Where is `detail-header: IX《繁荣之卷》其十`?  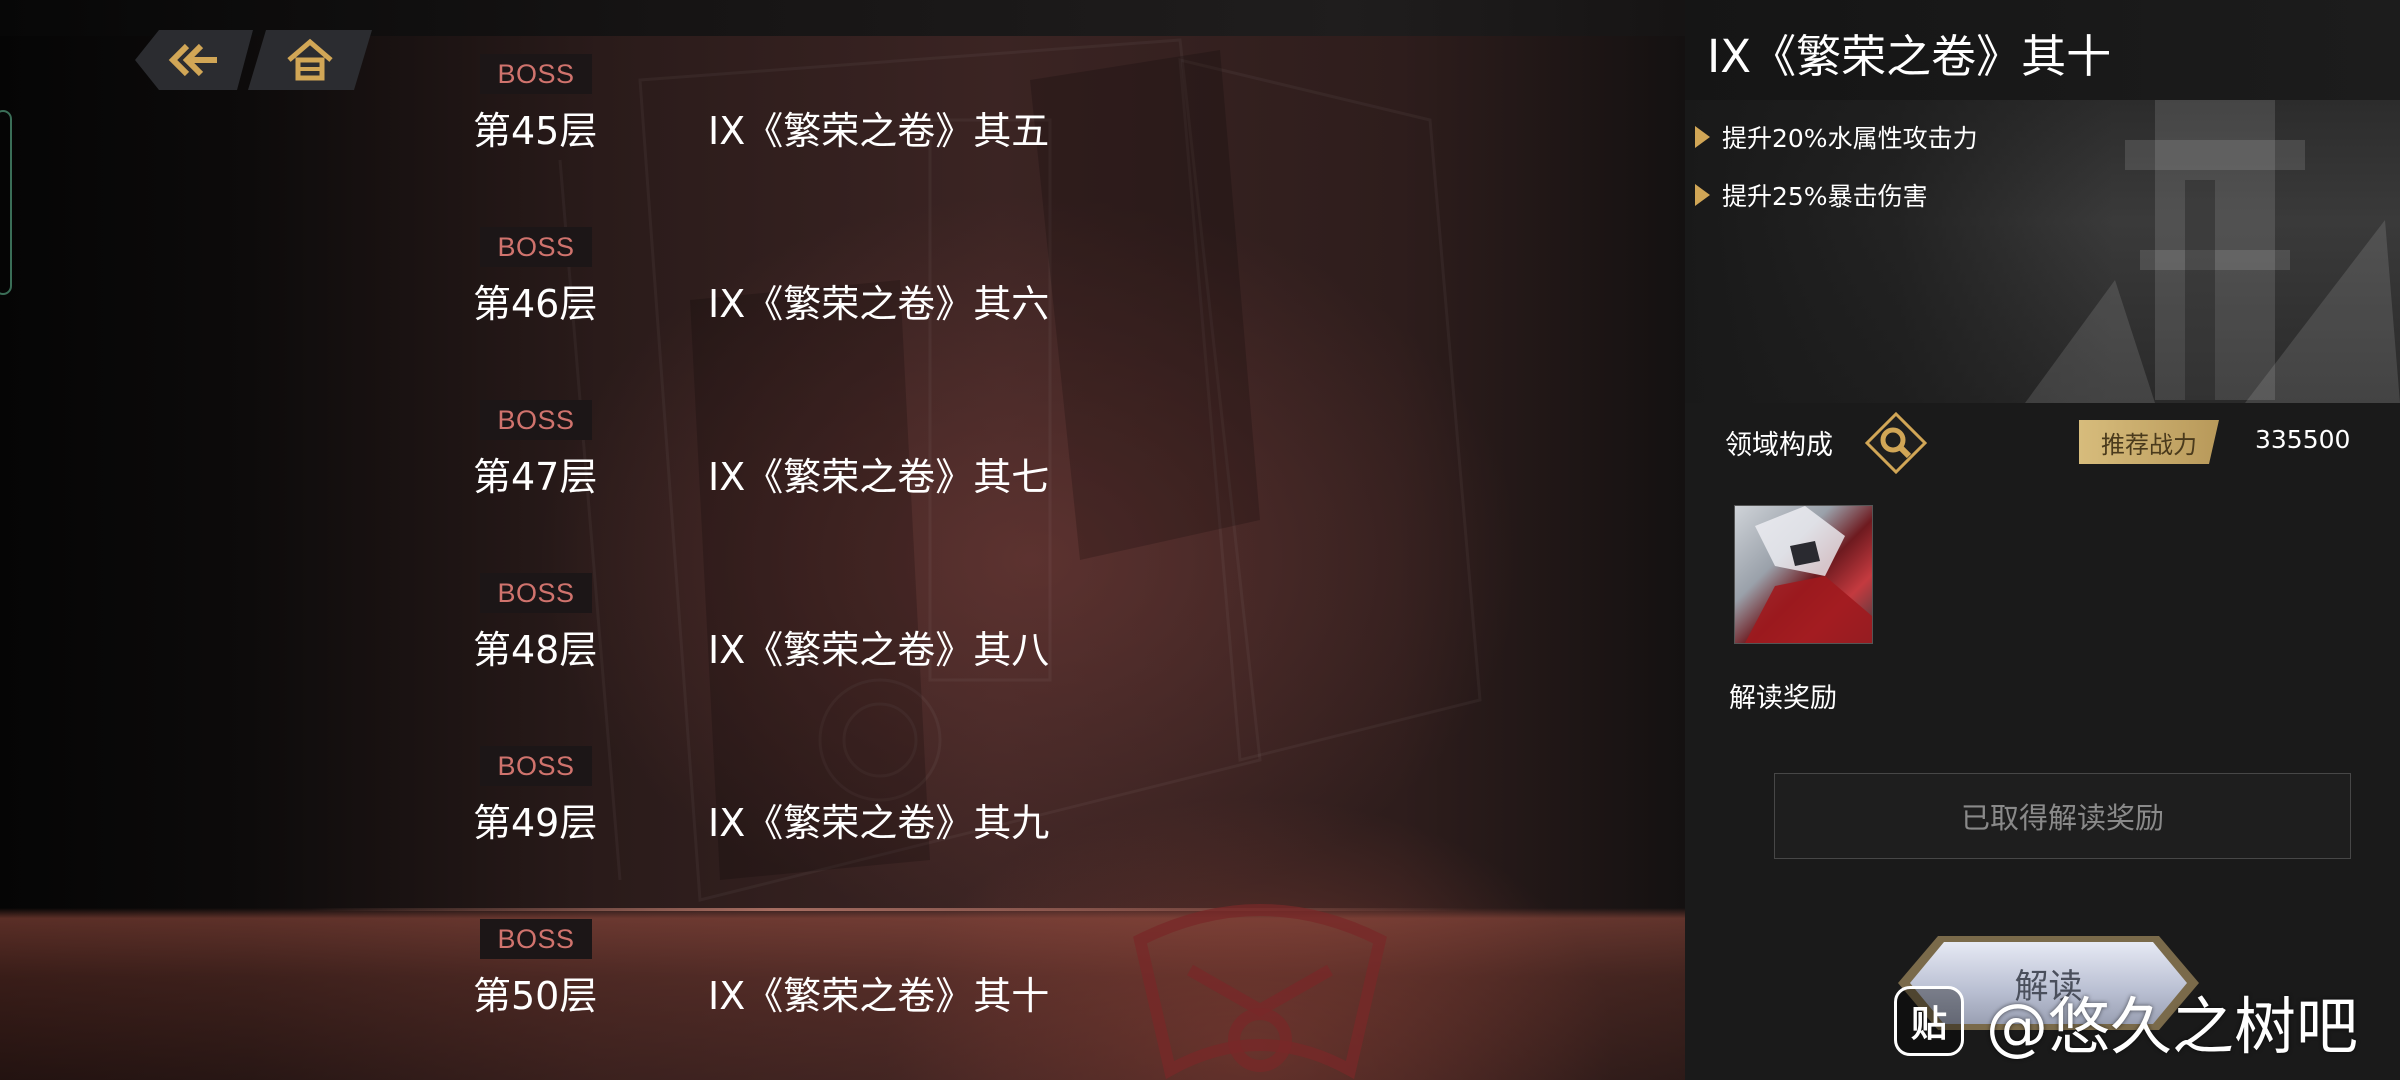 detail-header: IX《繁荣之卷》其十 is located at coordinates (2042, 50).